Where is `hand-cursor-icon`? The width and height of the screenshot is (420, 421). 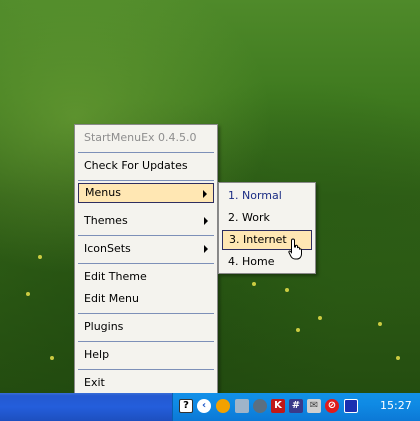
hand-cursor-icon is located at coordinates (295, 249).